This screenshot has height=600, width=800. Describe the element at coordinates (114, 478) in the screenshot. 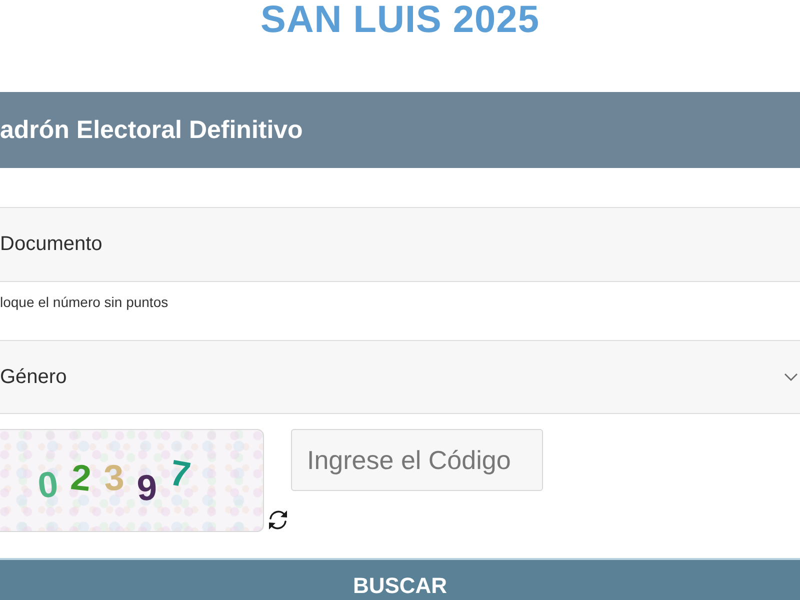

I see `captcha-digit: 3` at that location.